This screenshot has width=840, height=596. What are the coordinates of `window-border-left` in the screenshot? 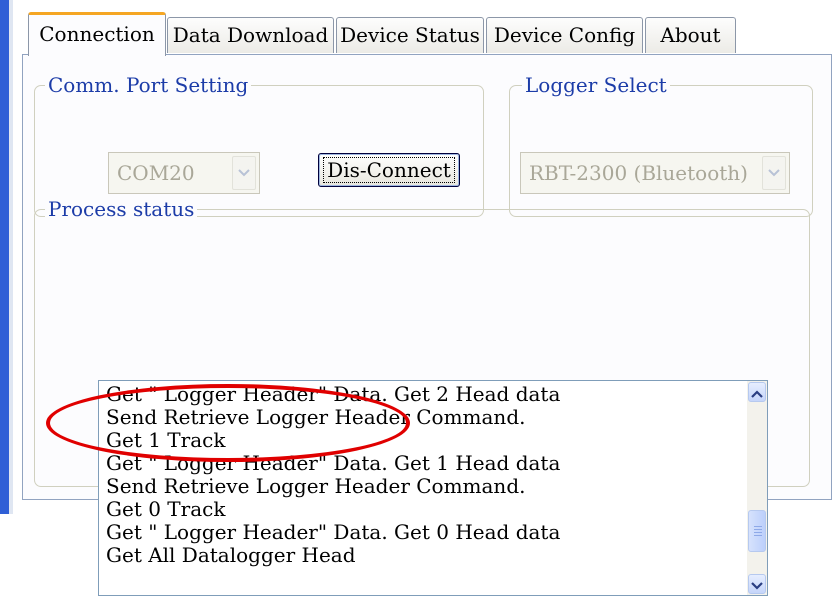 It's located at (4, 257).